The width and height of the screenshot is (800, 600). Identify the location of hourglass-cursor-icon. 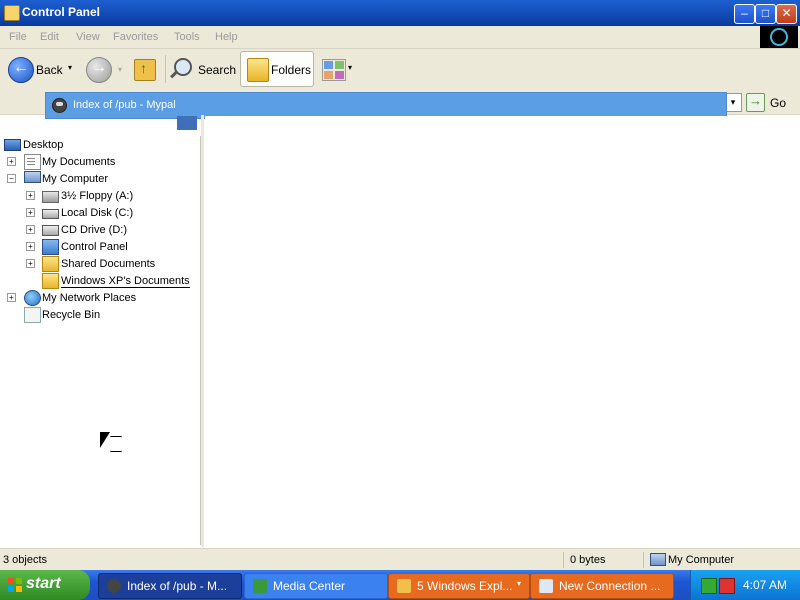
(112, 443).